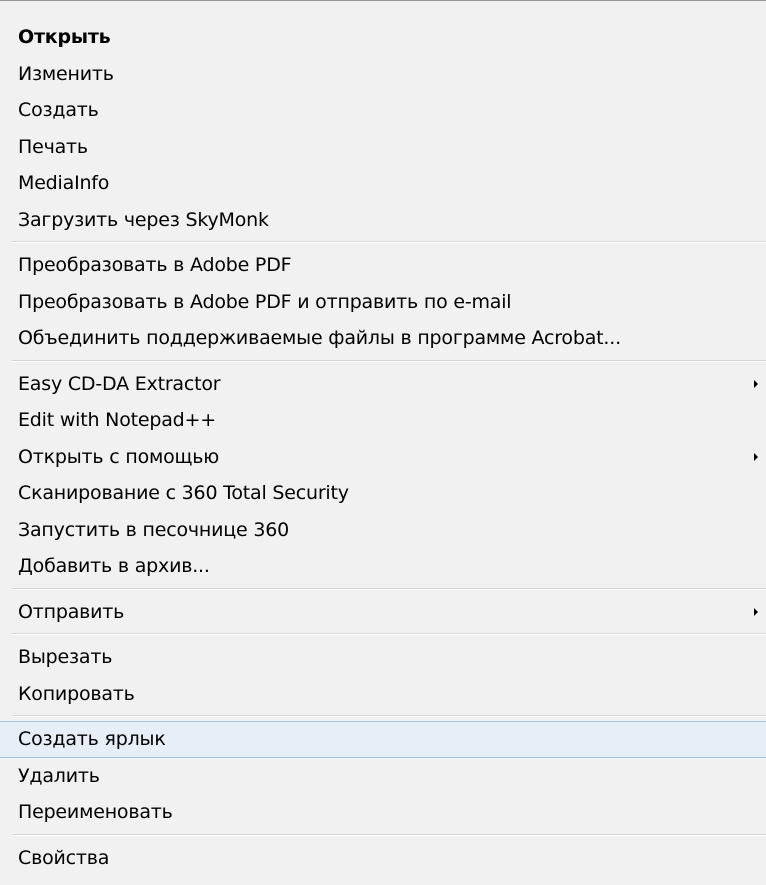  Describe the element at coordinates (383, 147) in the screenshot. I see `menu-item-print: Печать` at that location.